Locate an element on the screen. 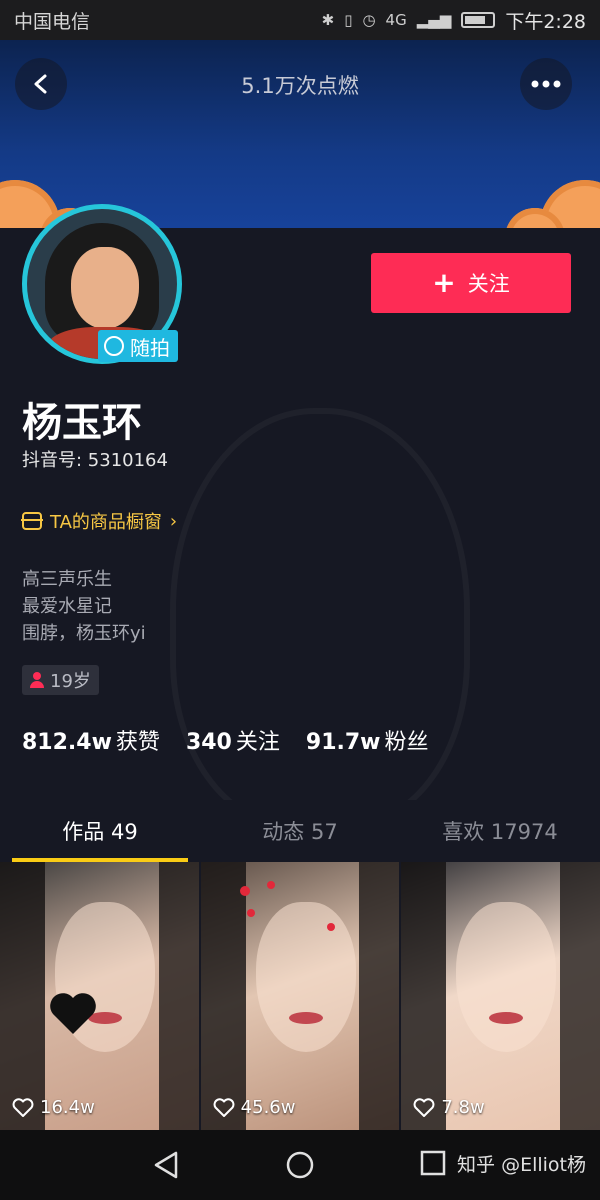 This screenshot has width=600, height=1200. profile-name: 杨玉环 is located at coordinates (82, 423).